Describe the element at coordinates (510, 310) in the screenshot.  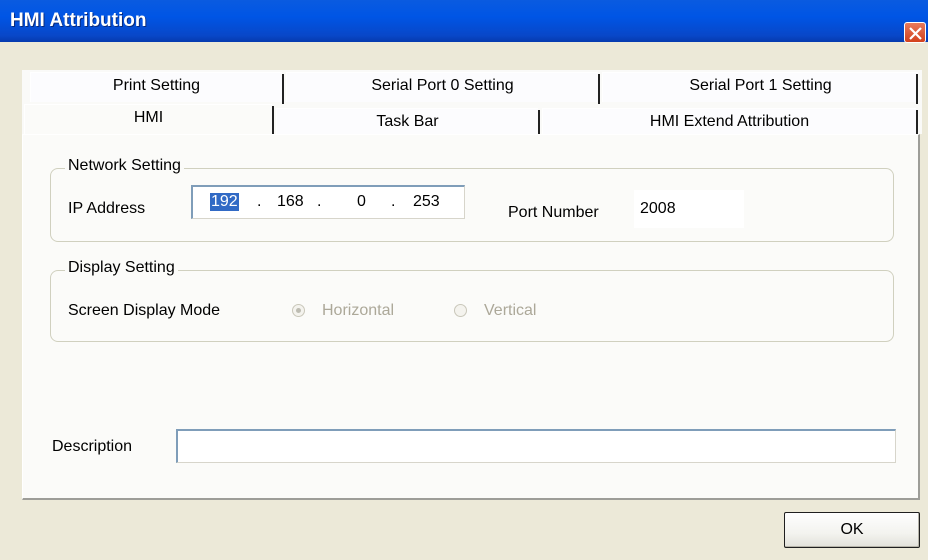
I see `vertical-radio-label: Vertical` at that location.